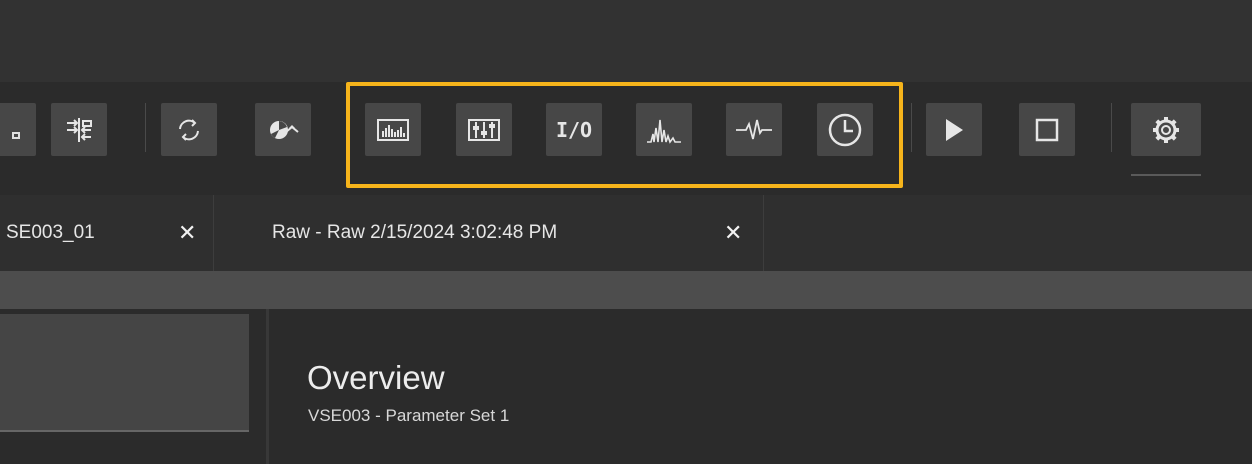  What do you see at coordinates (124, 431) in the screenshot?
I see `left-panel-rule` at bounding box center [124, 431].